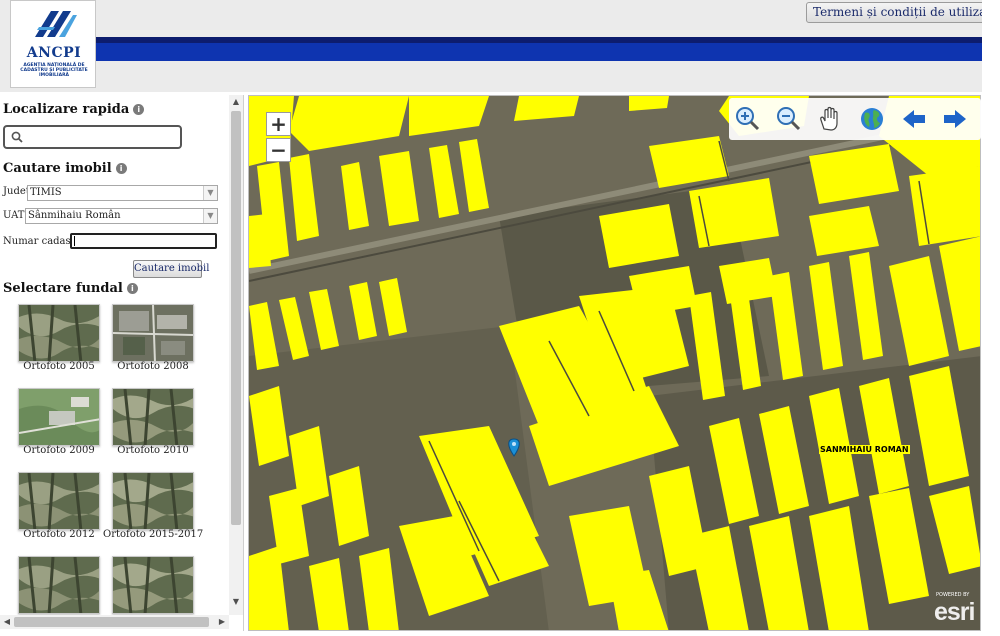  What do you see at coordinates (153, 450) in the screenshot?
I see `basemap-label: Ortofoto 2010` at bounding box center [153, 450].